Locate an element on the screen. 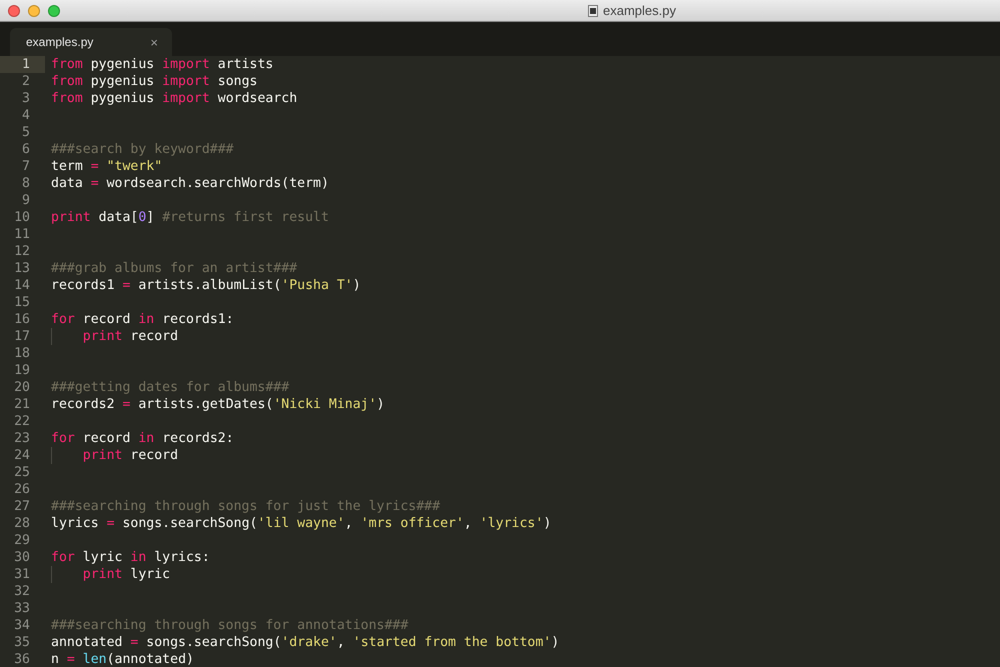  line-number: 2 is located at coordinates (26, 81).